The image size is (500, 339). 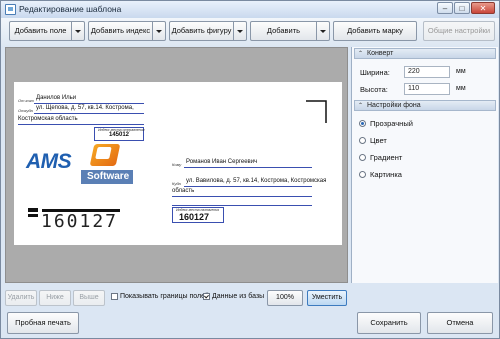 What do you see at coordinates (238, 296) in the screenshot?
I see `data-from-db-label: Данные из базы` at bounding box center [238, 296].